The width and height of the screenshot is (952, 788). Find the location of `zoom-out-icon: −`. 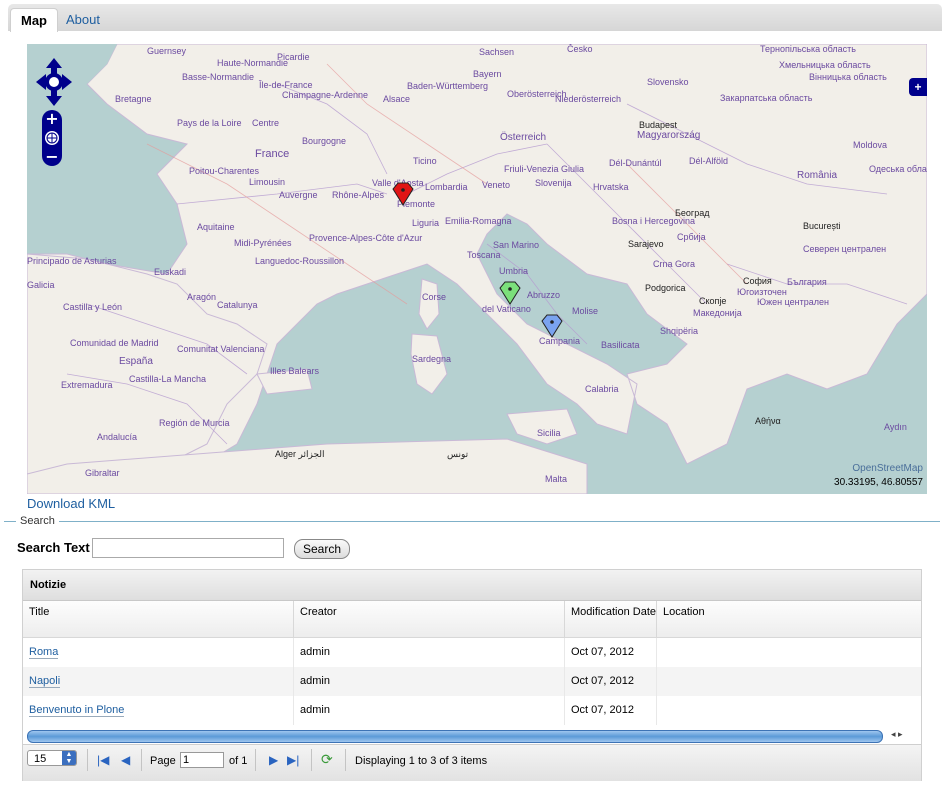

zoom-out-icon: − is located at coordinates (51, 156).